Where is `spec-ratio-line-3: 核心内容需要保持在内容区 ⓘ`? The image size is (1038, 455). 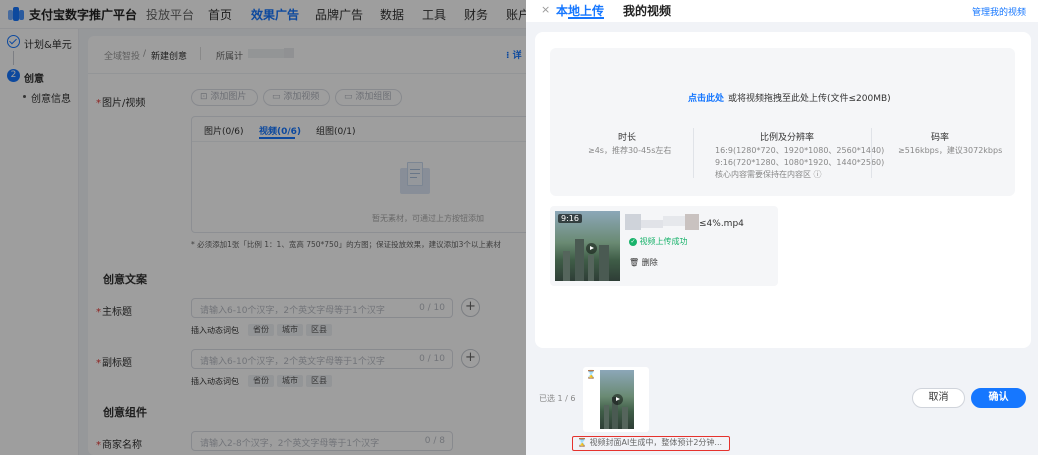 spec-ratio-line-3: 核心内容需要保持在内容区 ⓘ is located at coordinates (768, 174).